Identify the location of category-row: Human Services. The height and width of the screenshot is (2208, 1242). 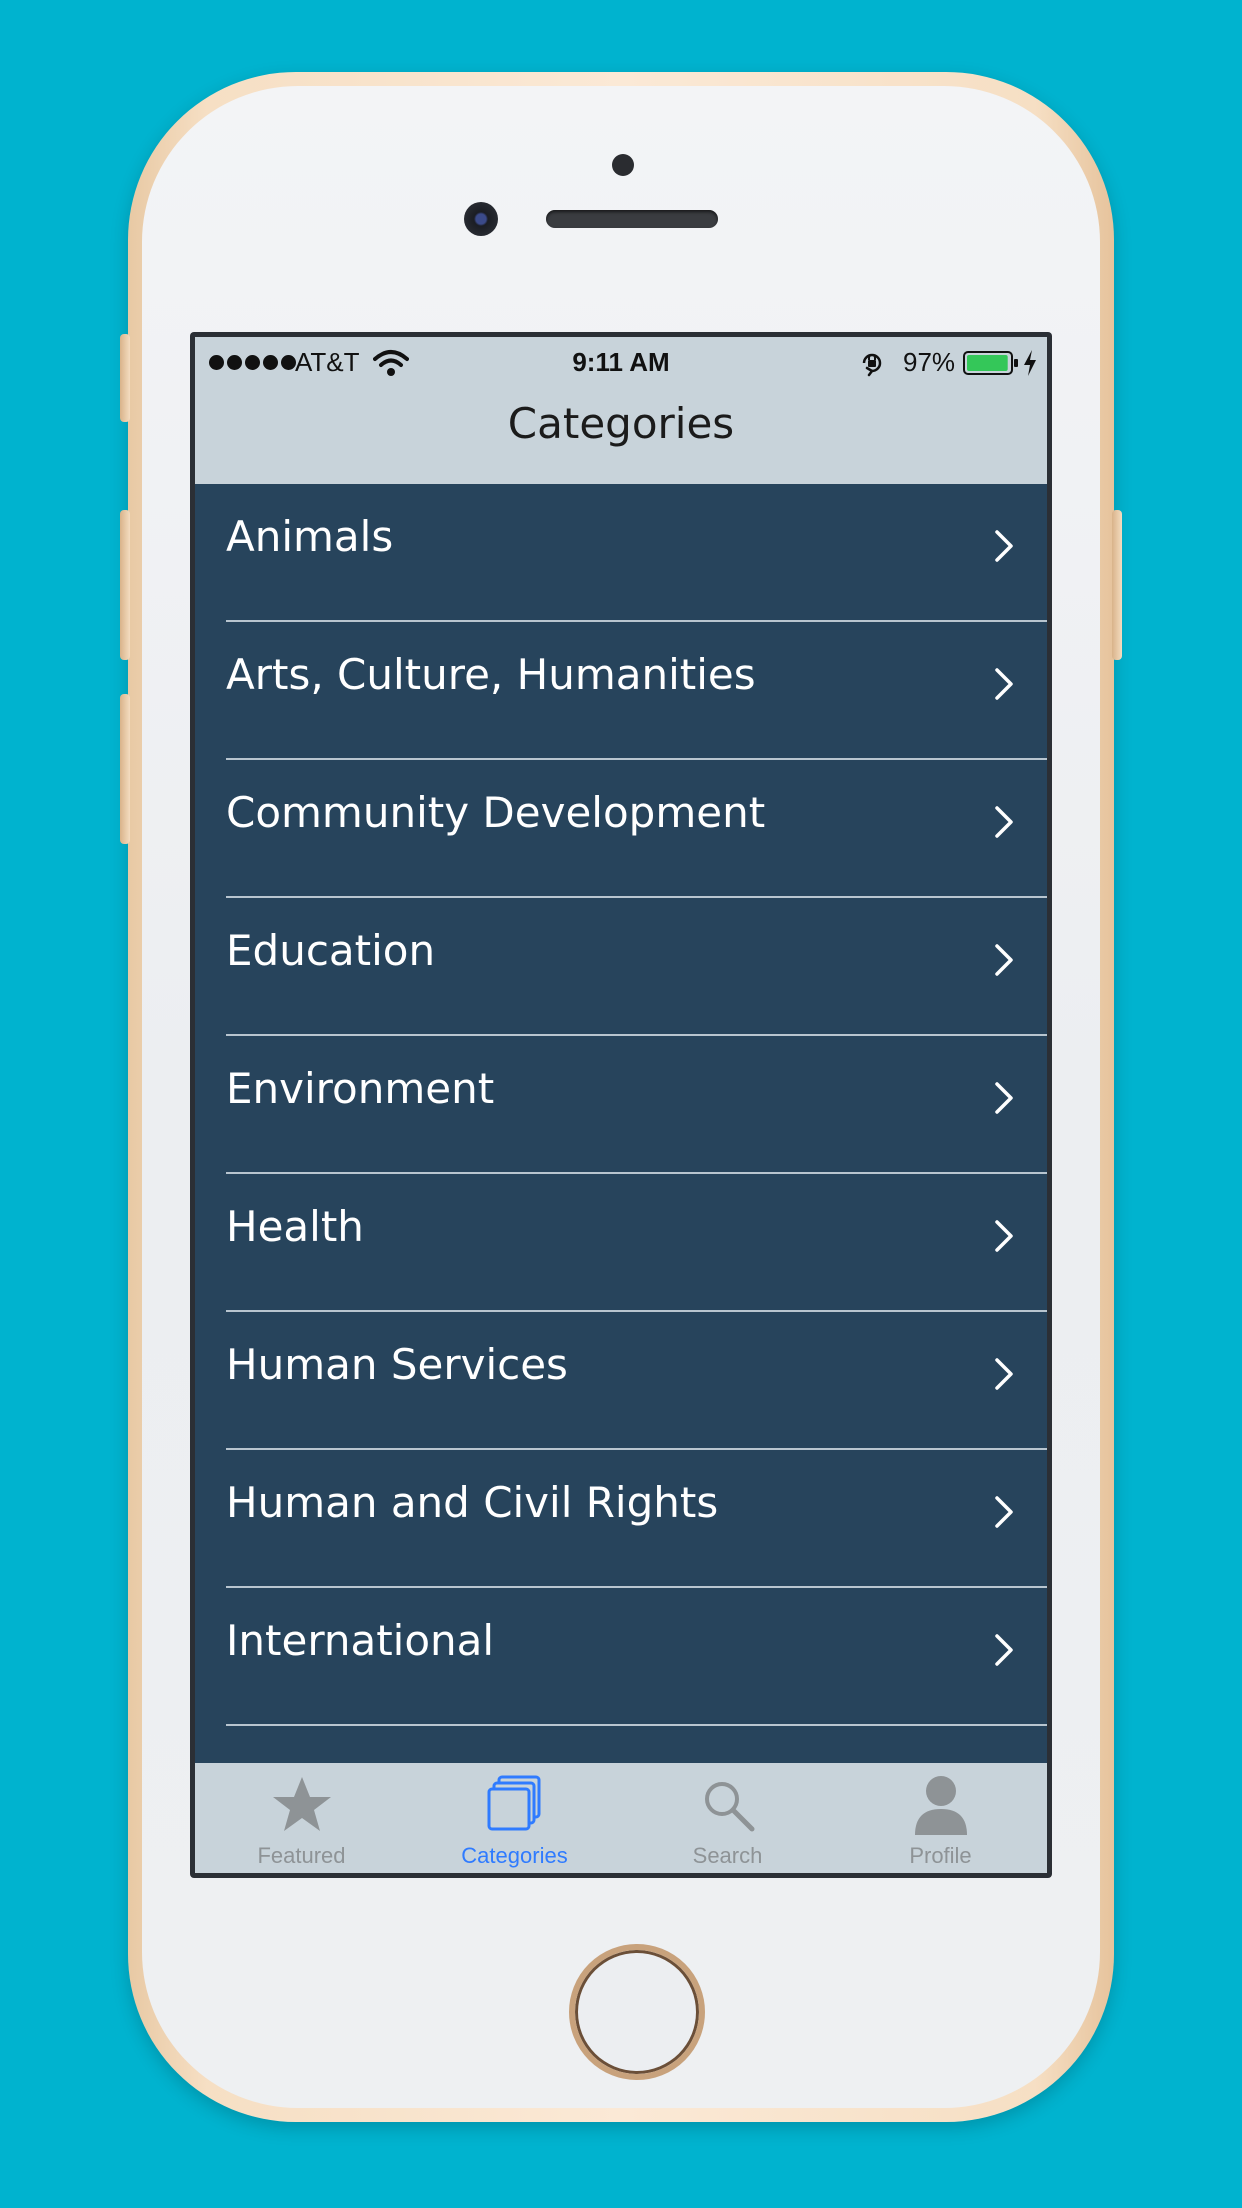
(621, 1381).